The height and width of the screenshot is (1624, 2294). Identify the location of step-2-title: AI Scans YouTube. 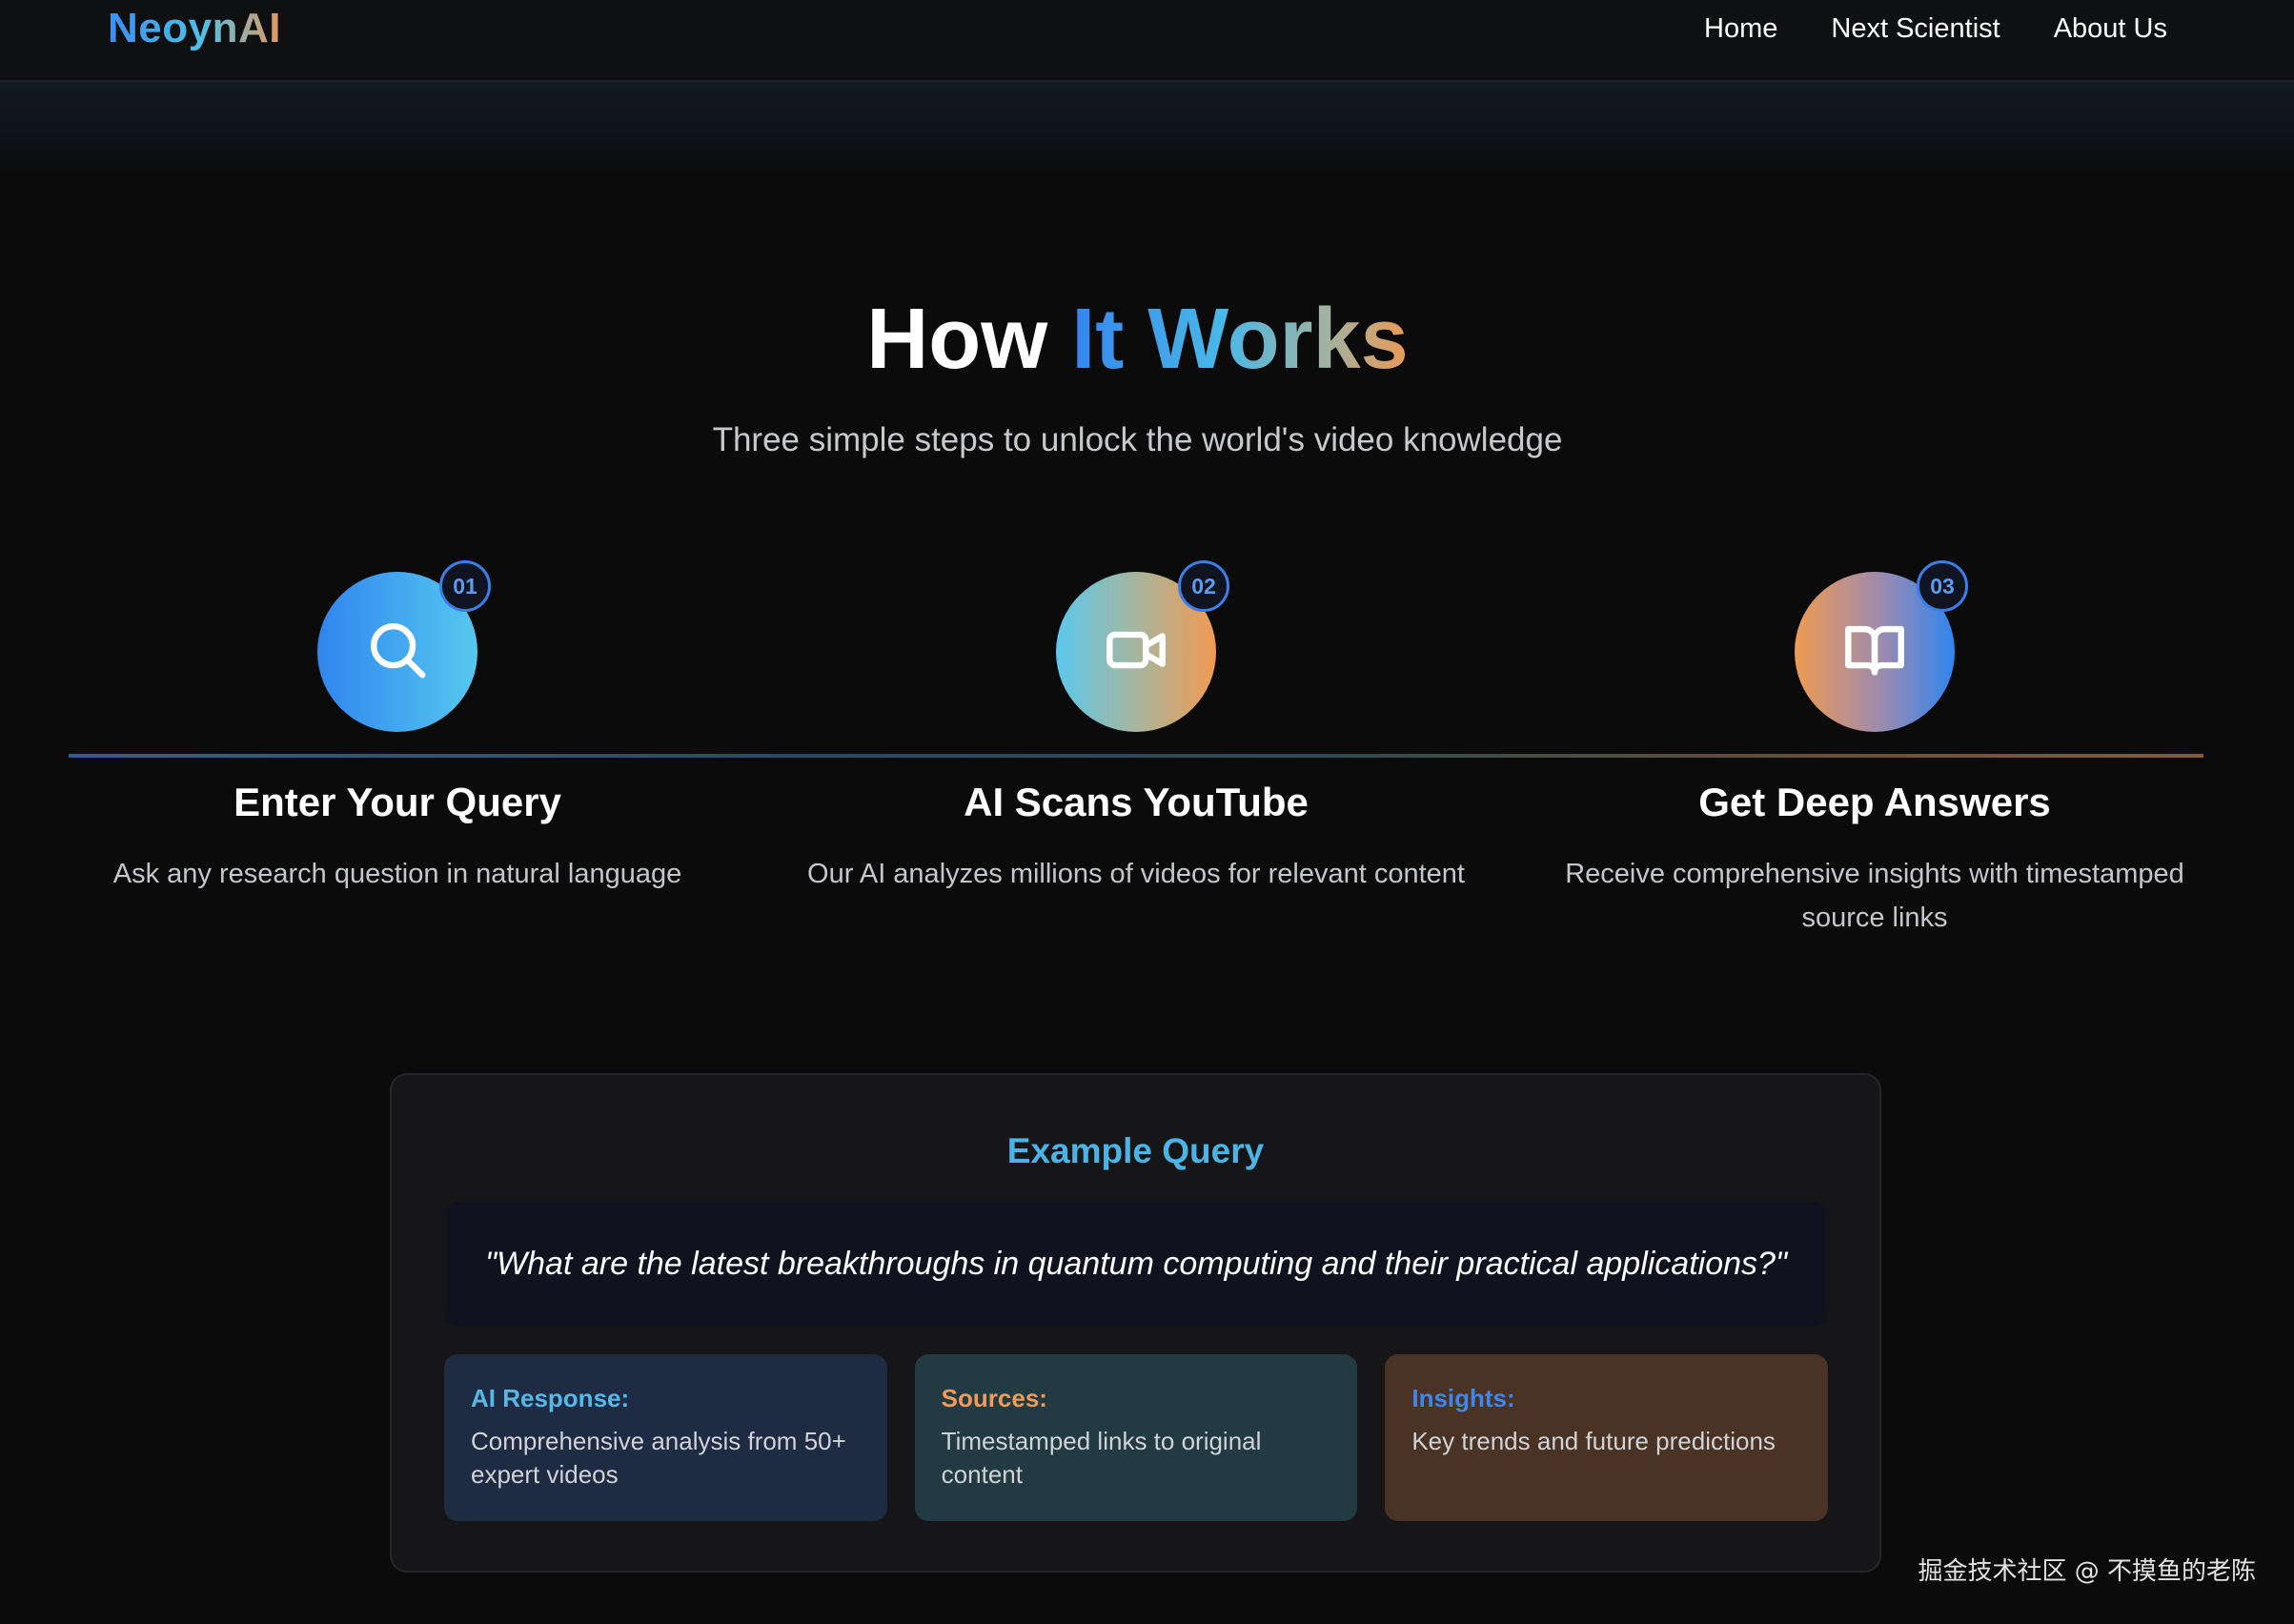
(1136, 802).